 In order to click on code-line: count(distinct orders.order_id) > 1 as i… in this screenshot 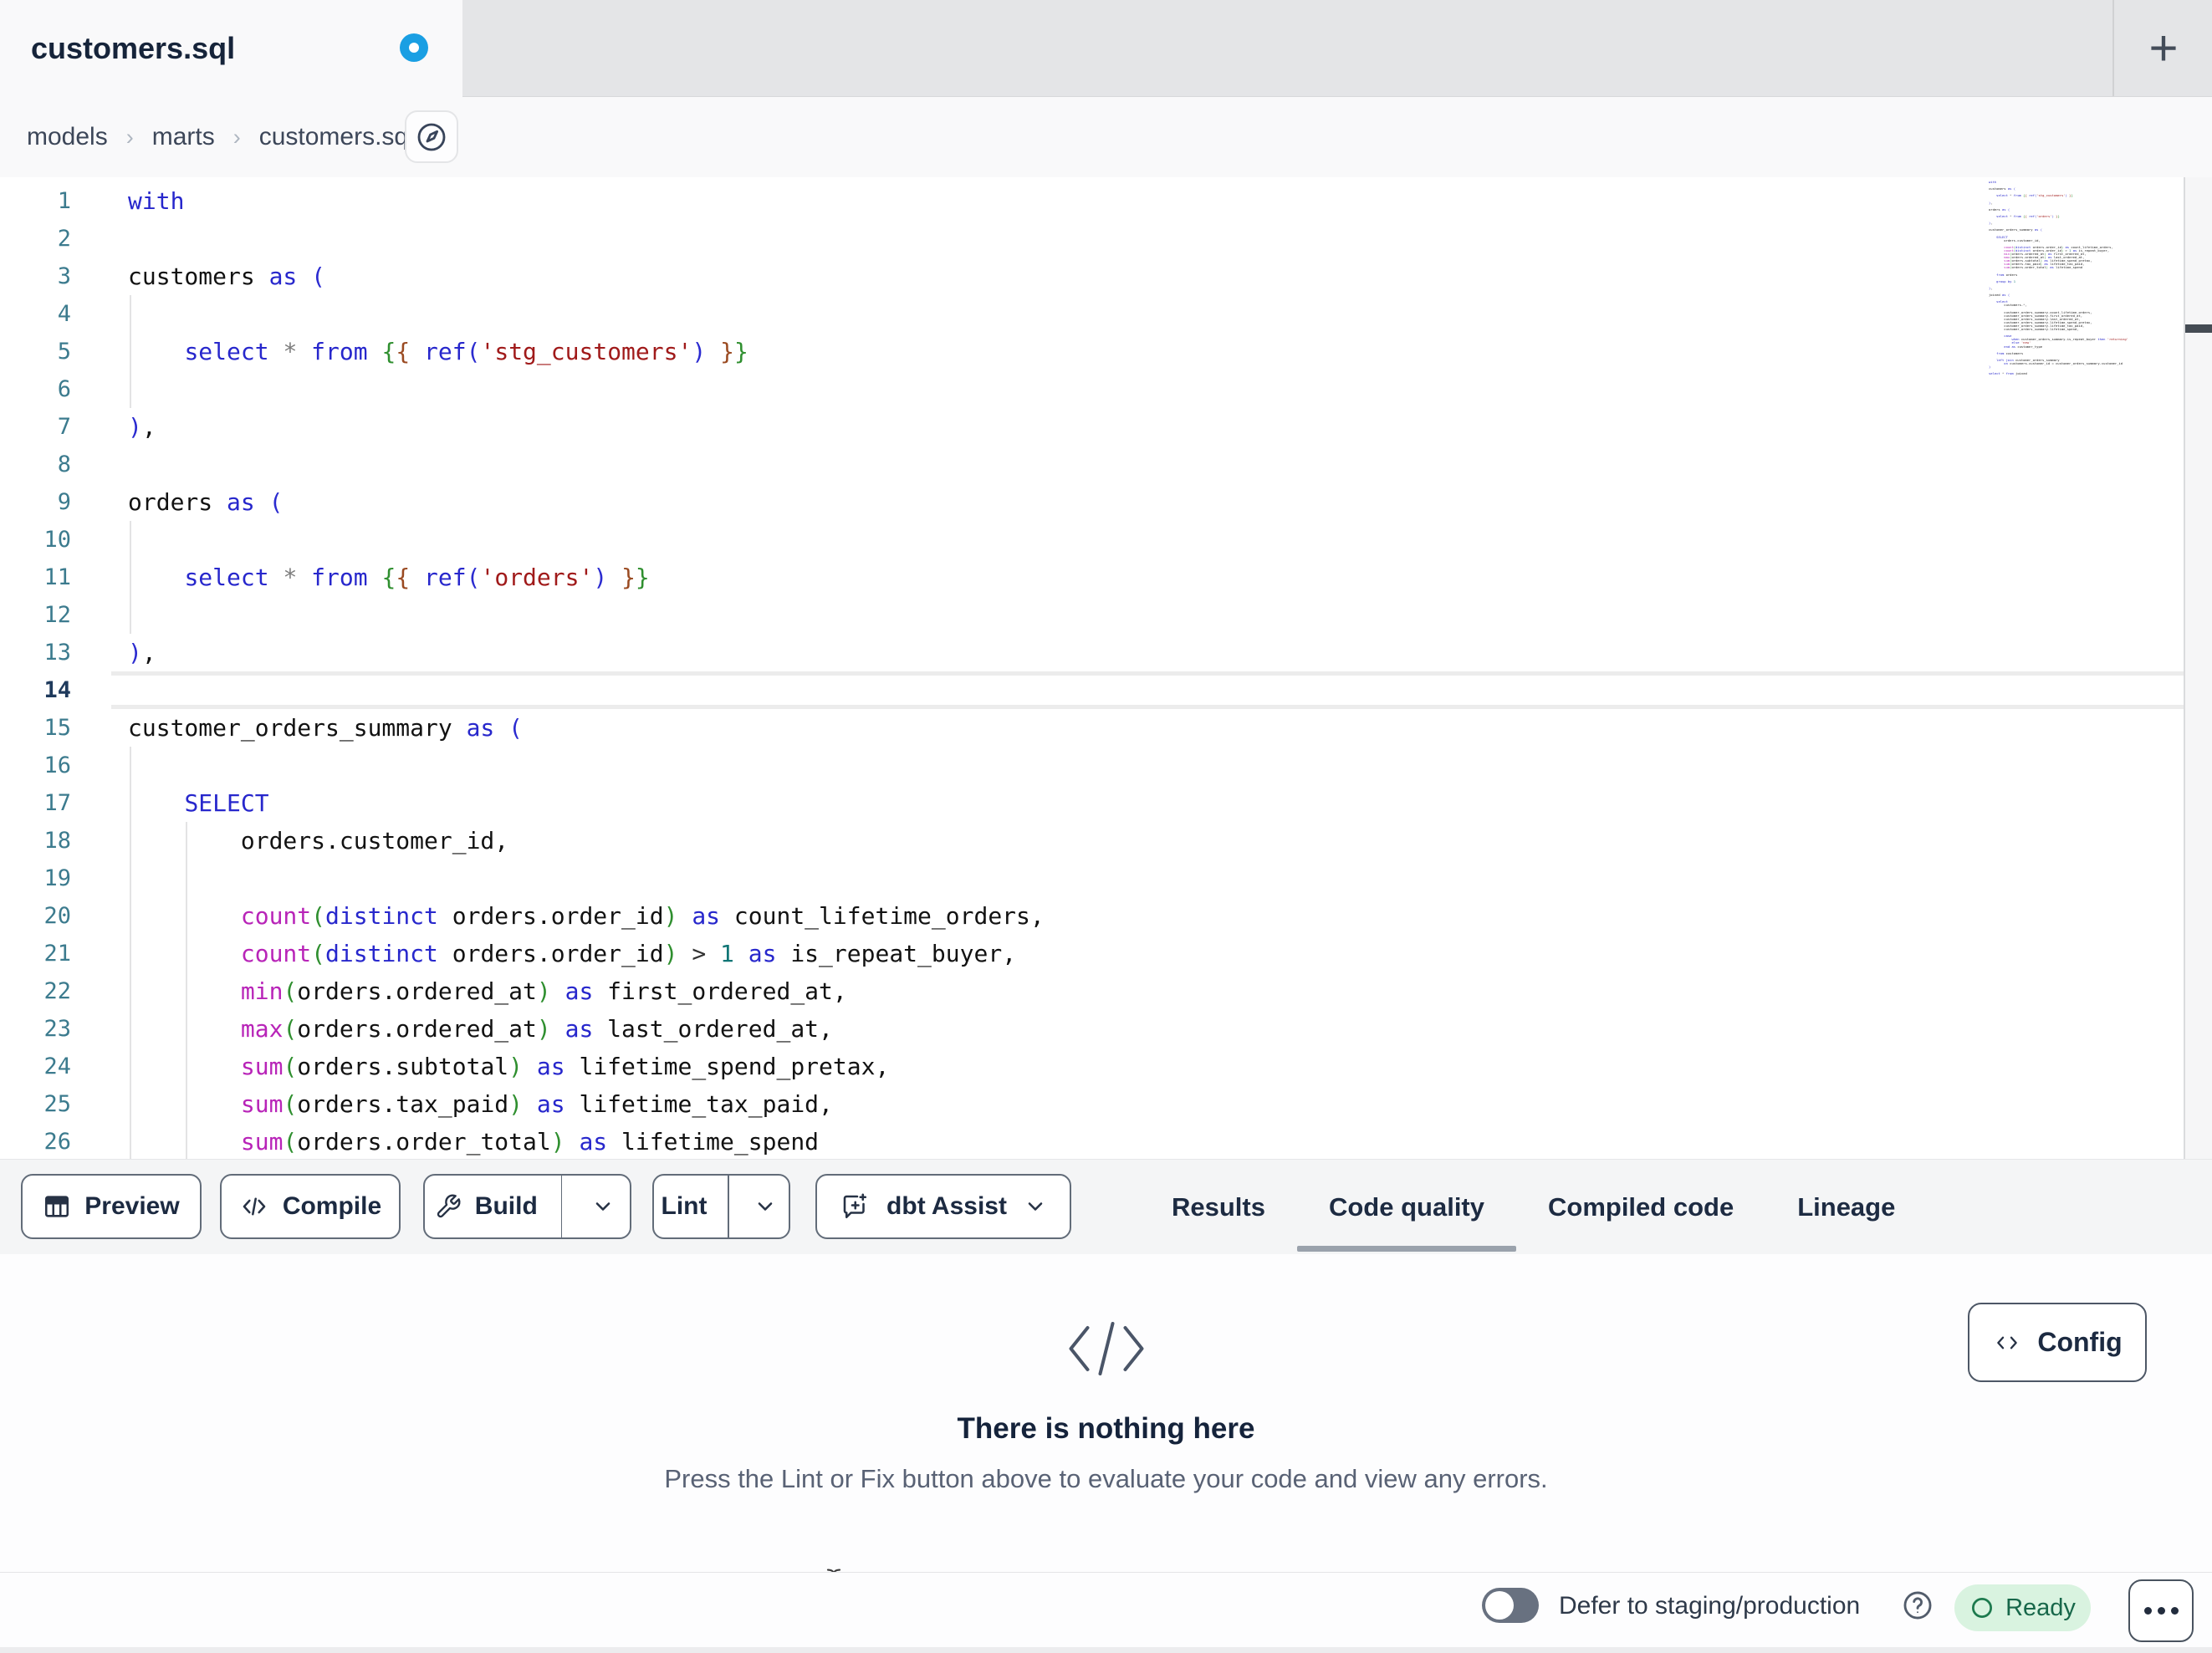, I will do `click(629, 953)`.